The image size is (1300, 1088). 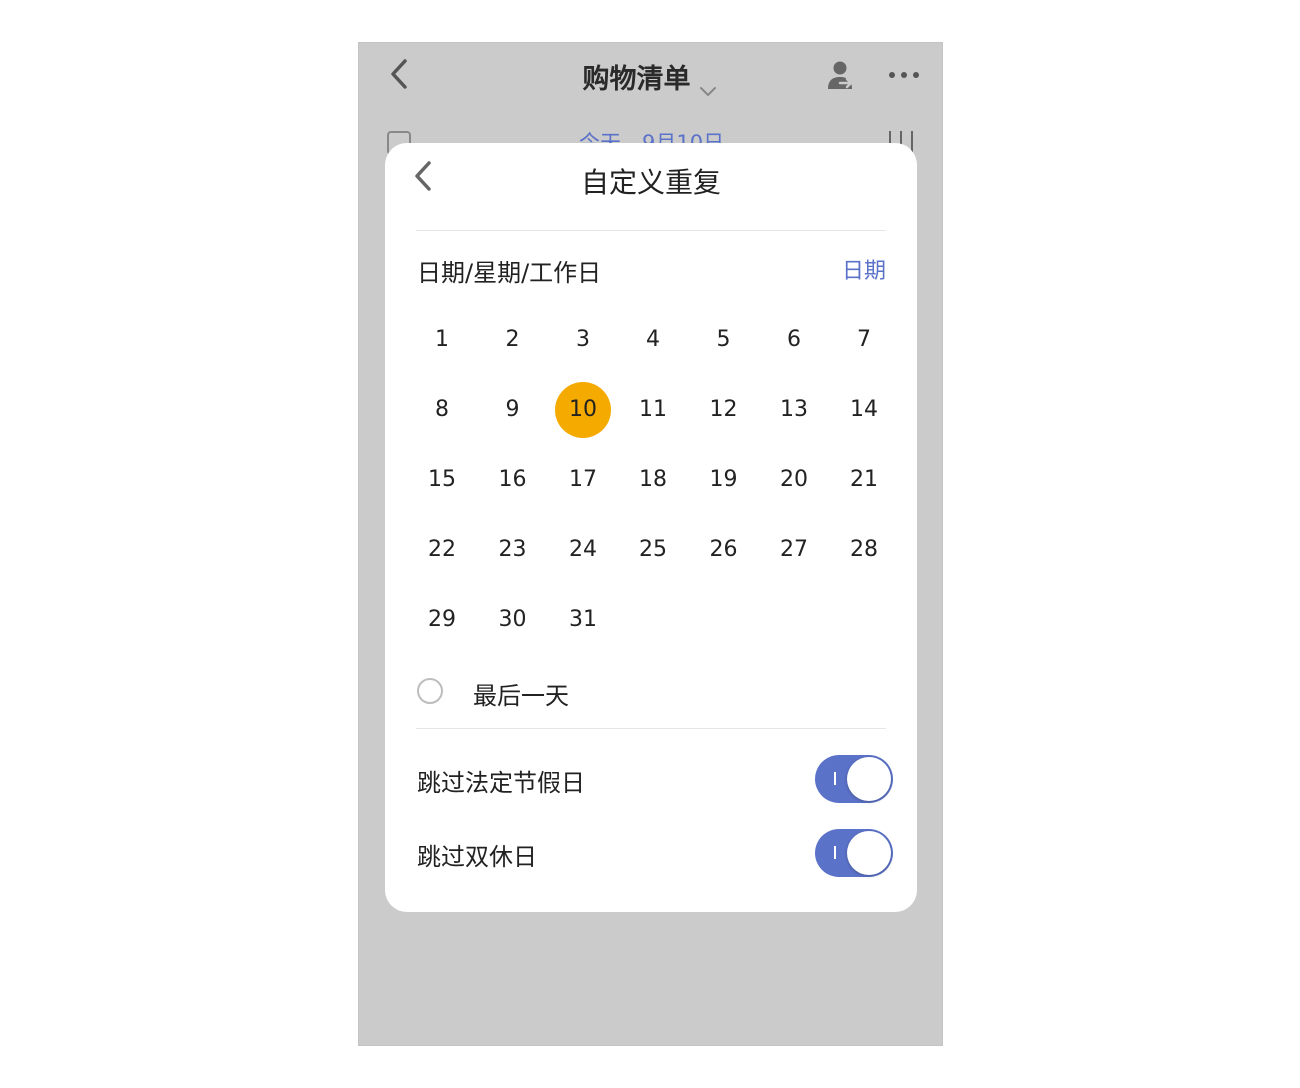 What do you see at coordinates (794, 550) in the screenshot?
I see `day-cell: 27` at bounding box center [794, 550].